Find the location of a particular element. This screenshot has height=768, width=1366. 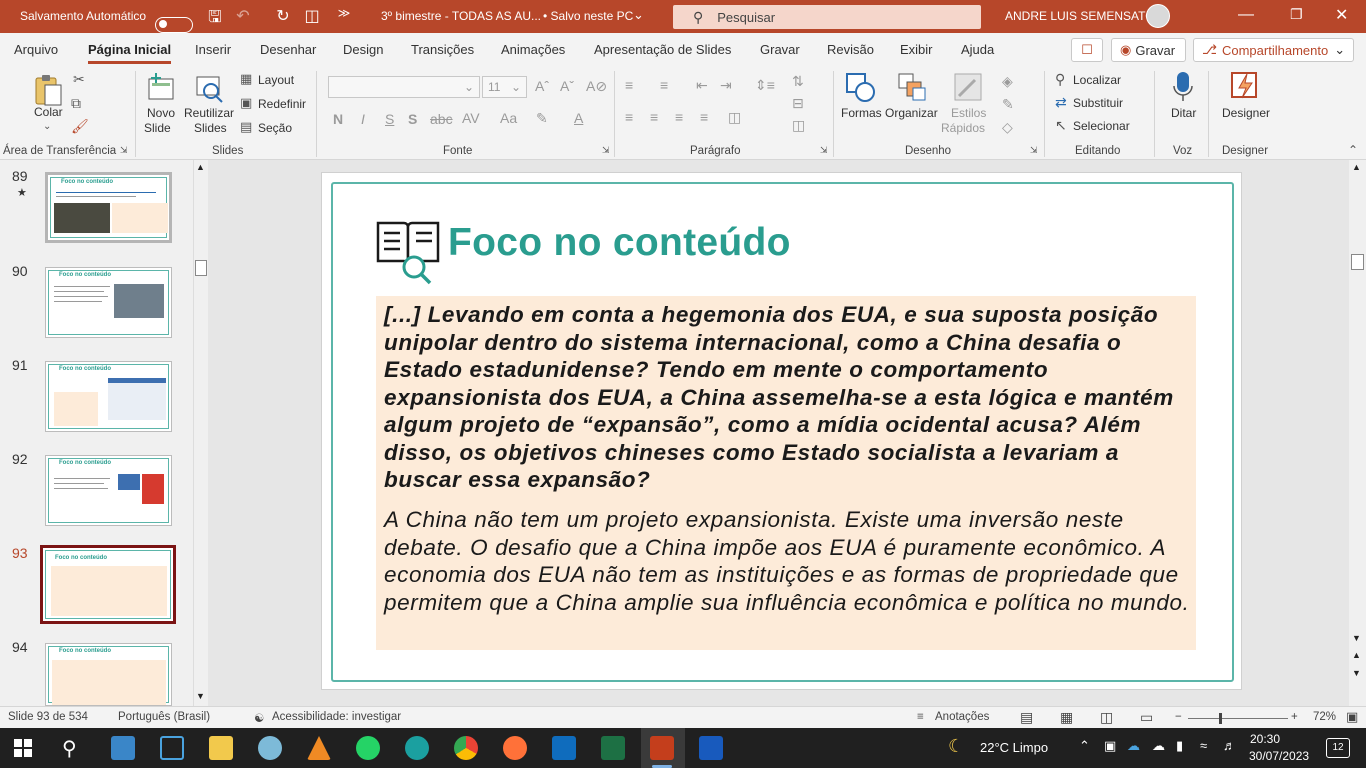

powerpoint-icon is located at coordinates (662, 748).